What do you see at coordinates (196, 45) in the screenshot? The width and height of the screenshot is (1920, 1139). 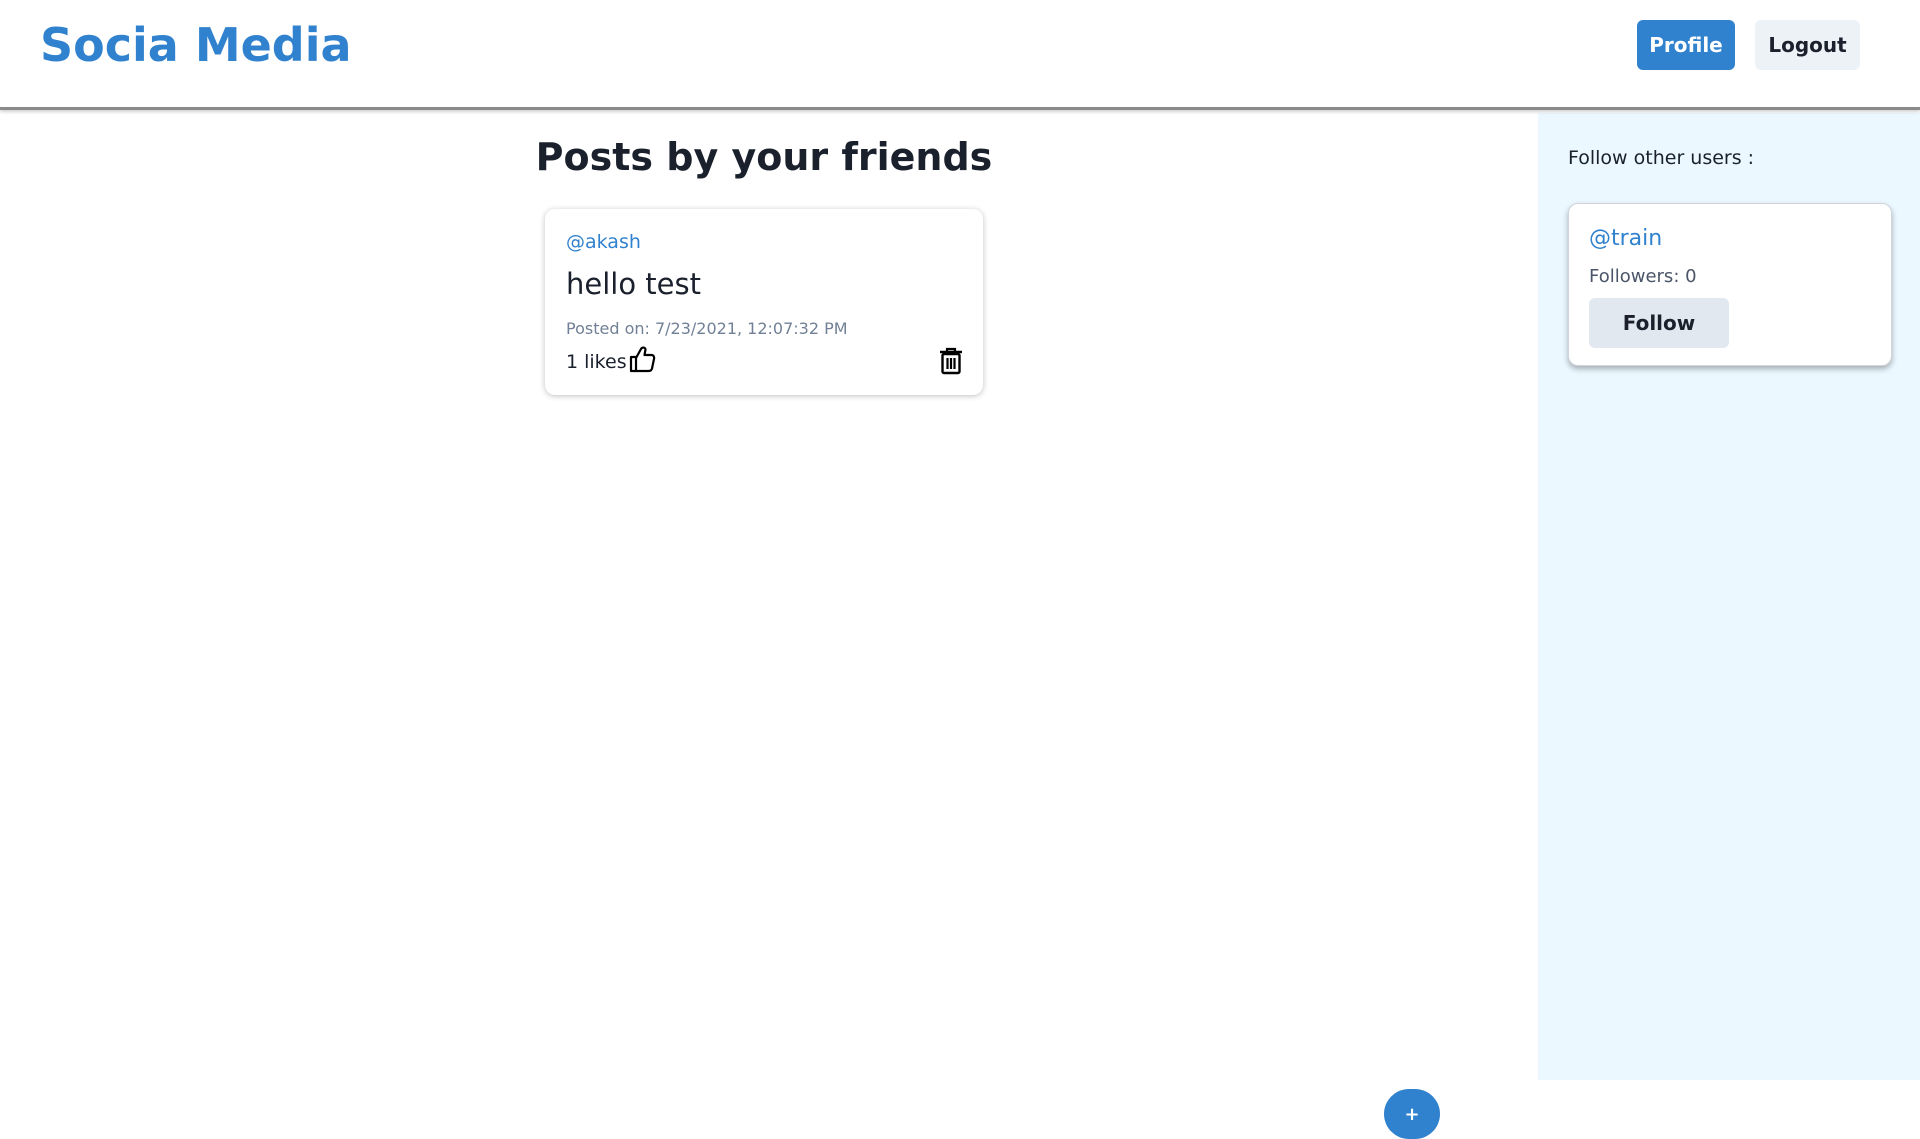 I see `brand-logo: Socia Media` at bounding box center [196, 45].